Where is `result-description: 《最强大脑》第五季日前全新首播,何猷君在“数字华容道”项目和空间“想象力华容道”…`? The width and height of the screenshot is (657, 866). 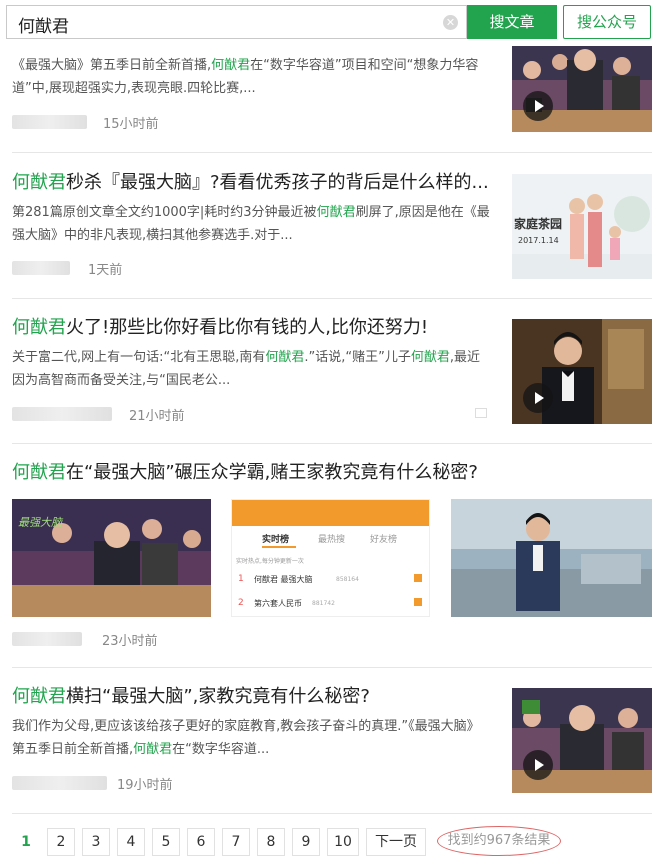 result-description: 《最强大脑》第五季日前全新首播,何猷君在“数字华容道”项目和空间“想象力华容道”… is located at coordinates (245, 77).